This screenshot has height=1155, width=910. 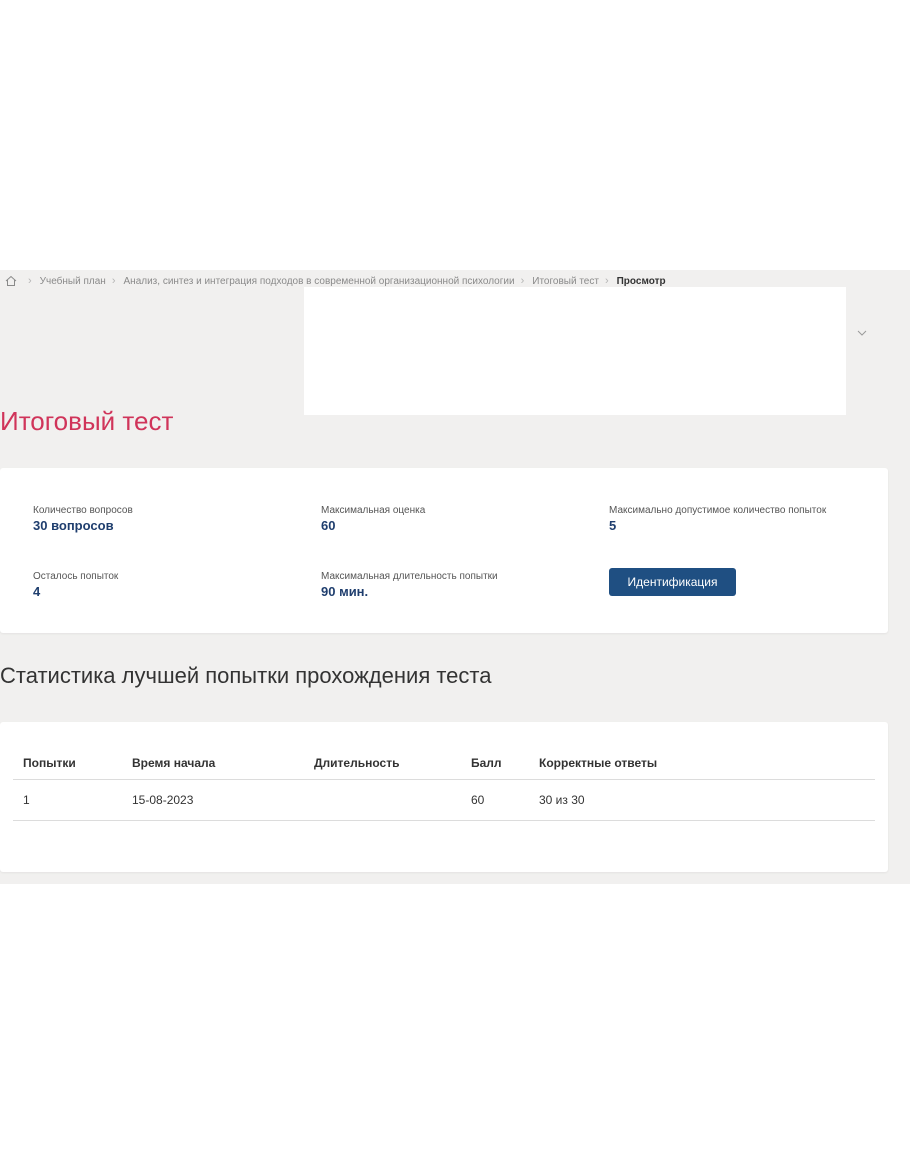 What do you see at coordinates (87, 421) in the screenshot?
I see `page-title: Итоговый тест` at bounding box center [87, 421].